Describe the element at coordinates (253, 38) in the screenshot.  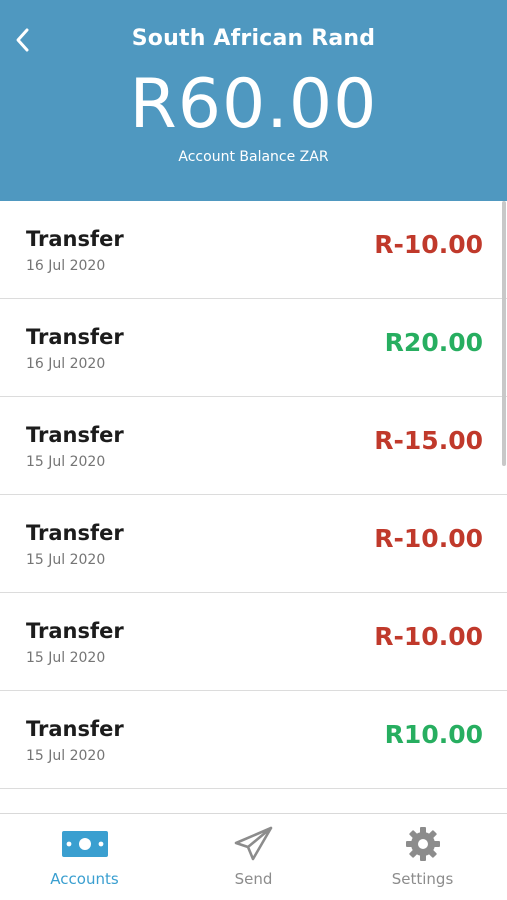
I see `currency-title: South African Rand` at that location.